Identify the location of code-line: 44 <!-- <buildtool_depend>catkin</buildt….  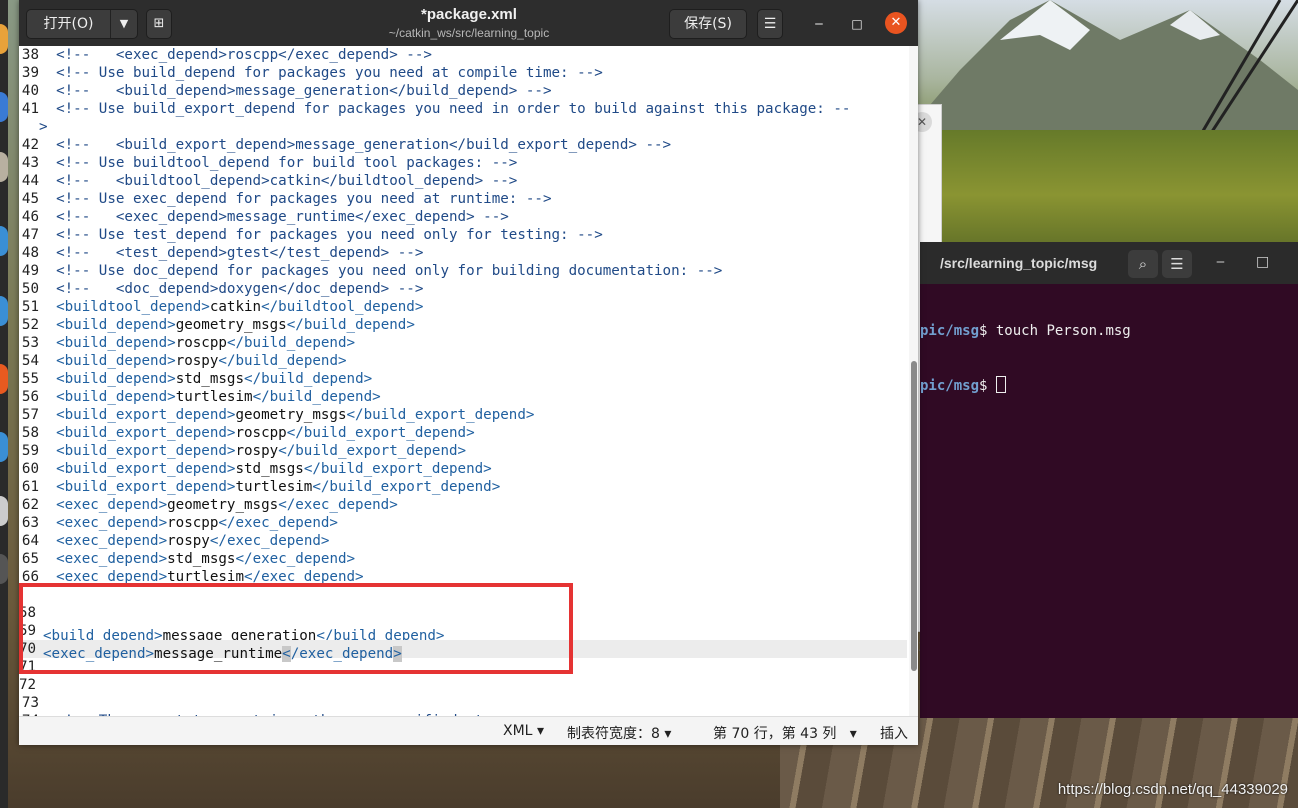
(463, 181).